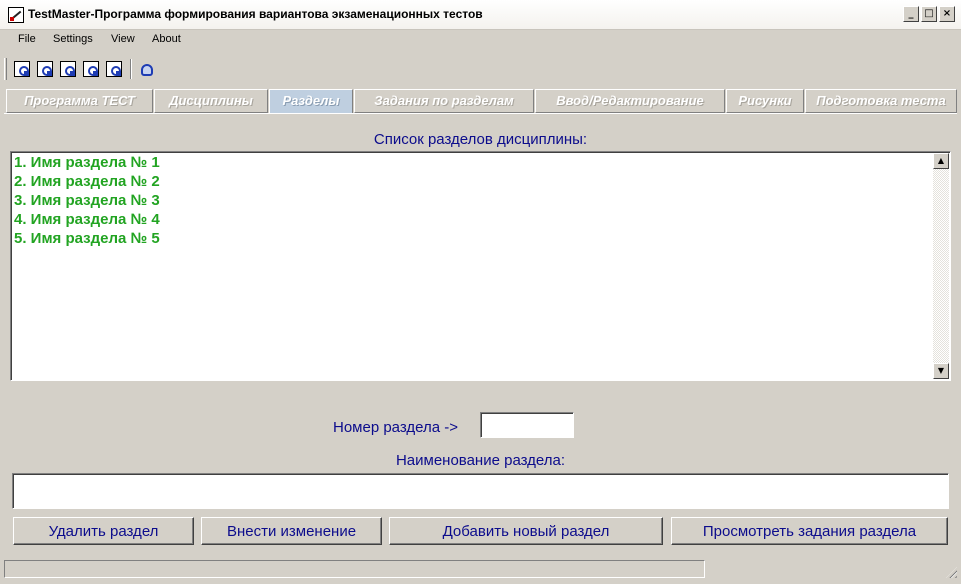 This screenshot has width=961, height=584. I want to click on menu-file: File, so click(27, 39).